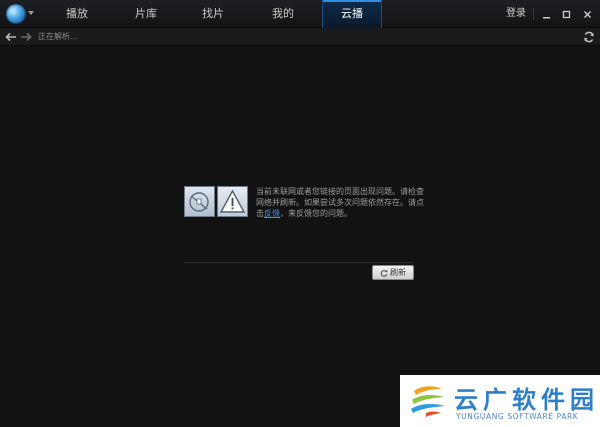 This screenshot has height=427, width=600. I want to click on refresh-icon, so click(384, 273).